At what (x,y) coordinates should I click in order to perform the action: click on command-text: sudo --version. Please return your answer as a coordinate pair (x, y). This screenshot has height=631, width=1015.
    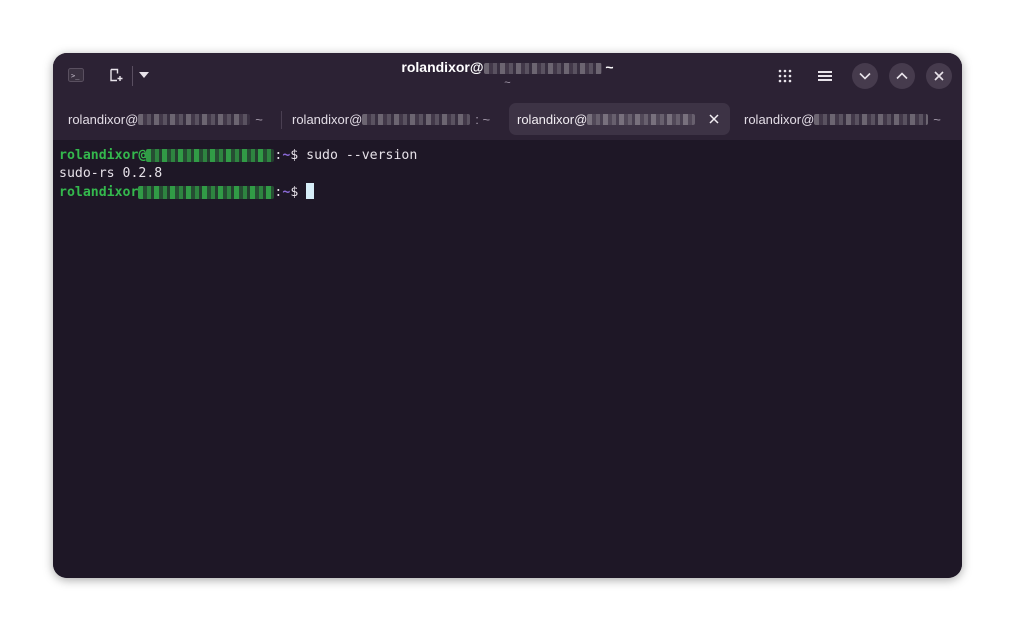
    Looking at the image, I should click on (362, 155).